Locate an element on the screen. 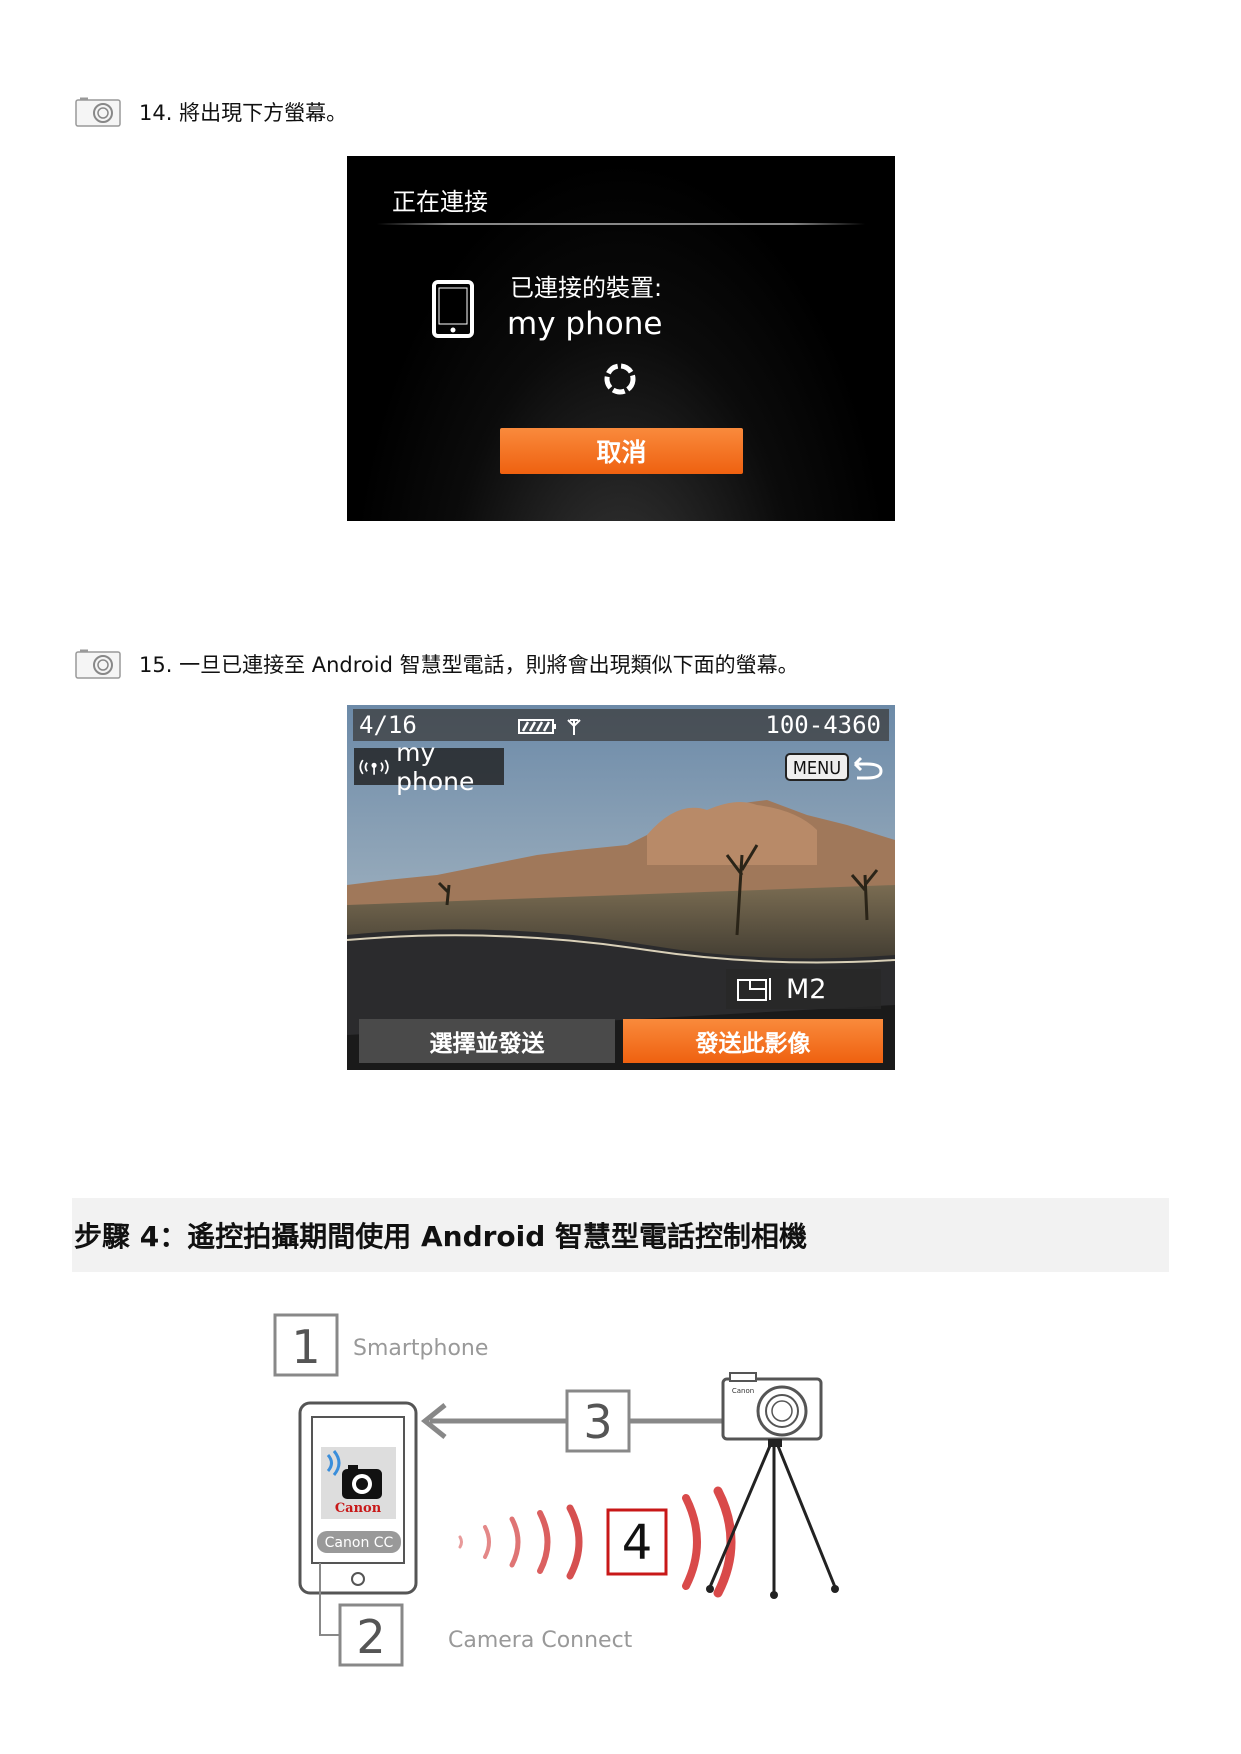 Image resolution: width=1241 pixels, height=1754 pixels. connected-device-tag: my phone is located at coordinates (429, 767).